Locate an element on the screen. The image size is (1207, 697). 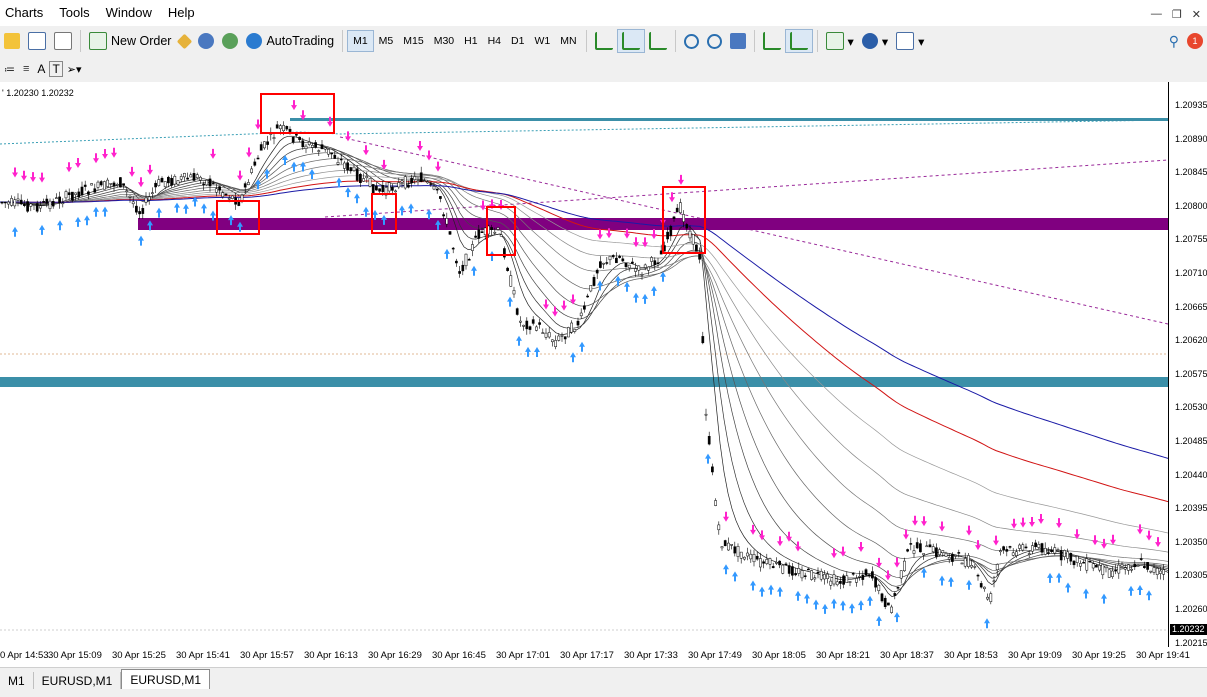
timeframe-m15: M15 is located at coordinates (413, 41).